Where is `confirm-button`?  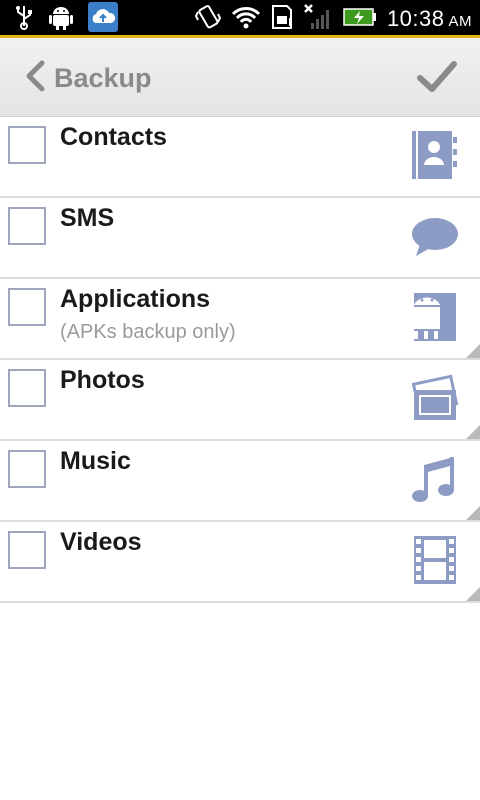
confirm-button is located at coordinates (437, 77).